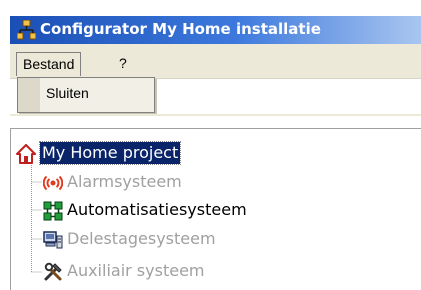  Describe the element at coordinates (26, 154) in the screenshot. I see `house-icon` at that location.